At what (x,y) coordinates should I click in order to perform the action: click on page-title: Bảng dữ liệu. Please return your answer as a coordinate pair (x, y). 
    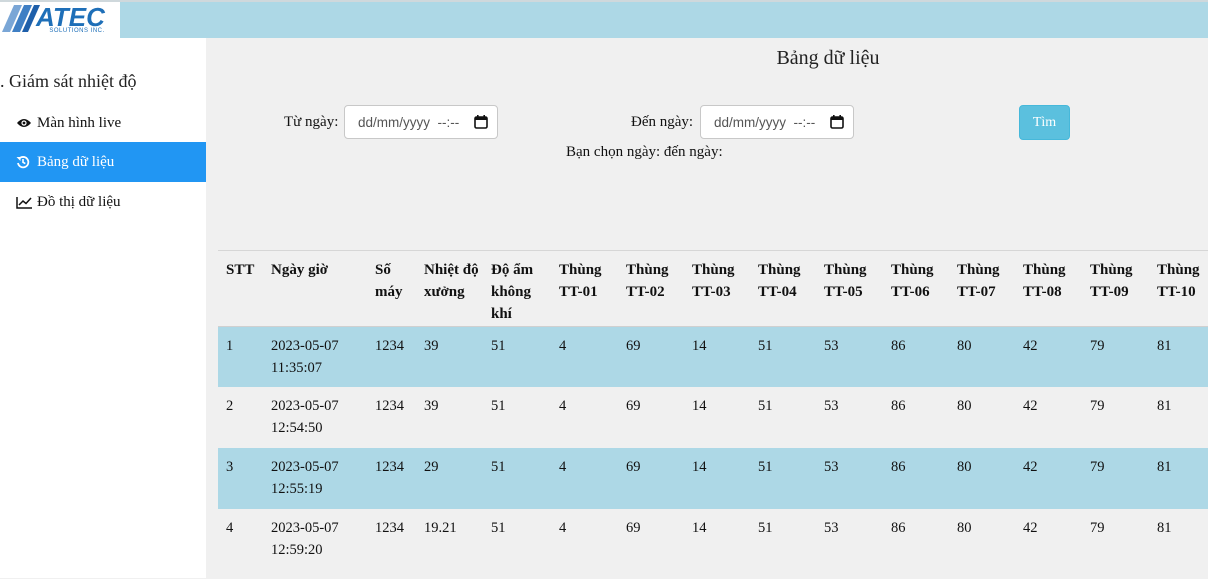
    Looking at the image, I should click on (828, 58).